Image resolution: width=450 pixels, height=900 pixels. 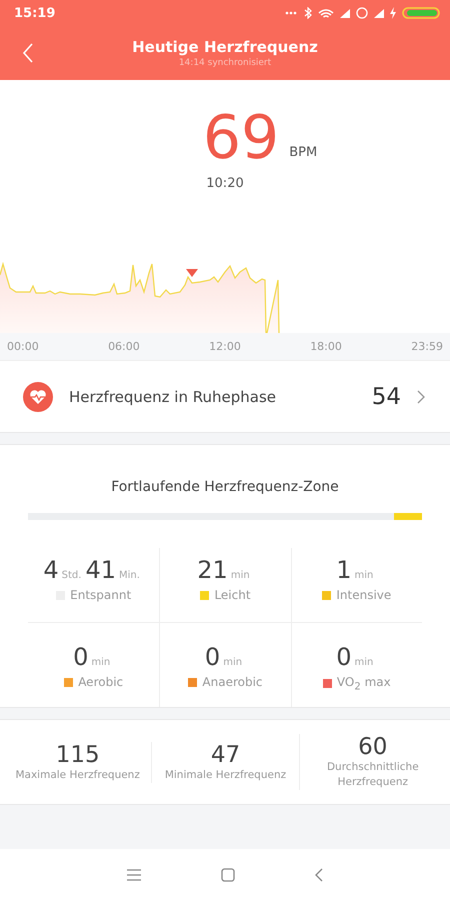 I want to click on time-axis-label: 23:59, so click(x=427, y=346).